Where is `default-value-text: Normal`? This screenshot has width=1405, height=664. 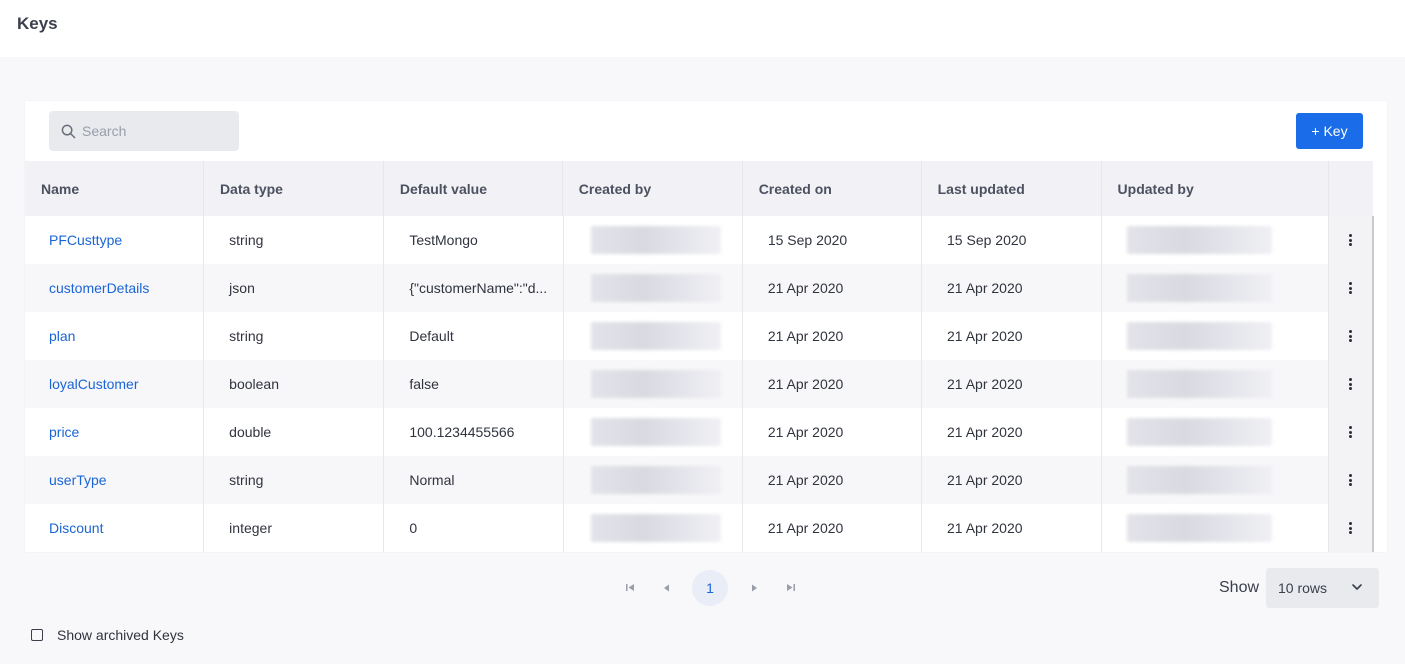 default-value-text: Normal is located at coordinates (432, 480).